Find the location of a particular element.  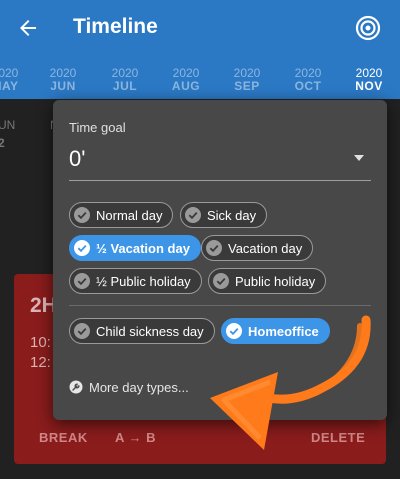

target-icon is located at coordinates (368, 28).